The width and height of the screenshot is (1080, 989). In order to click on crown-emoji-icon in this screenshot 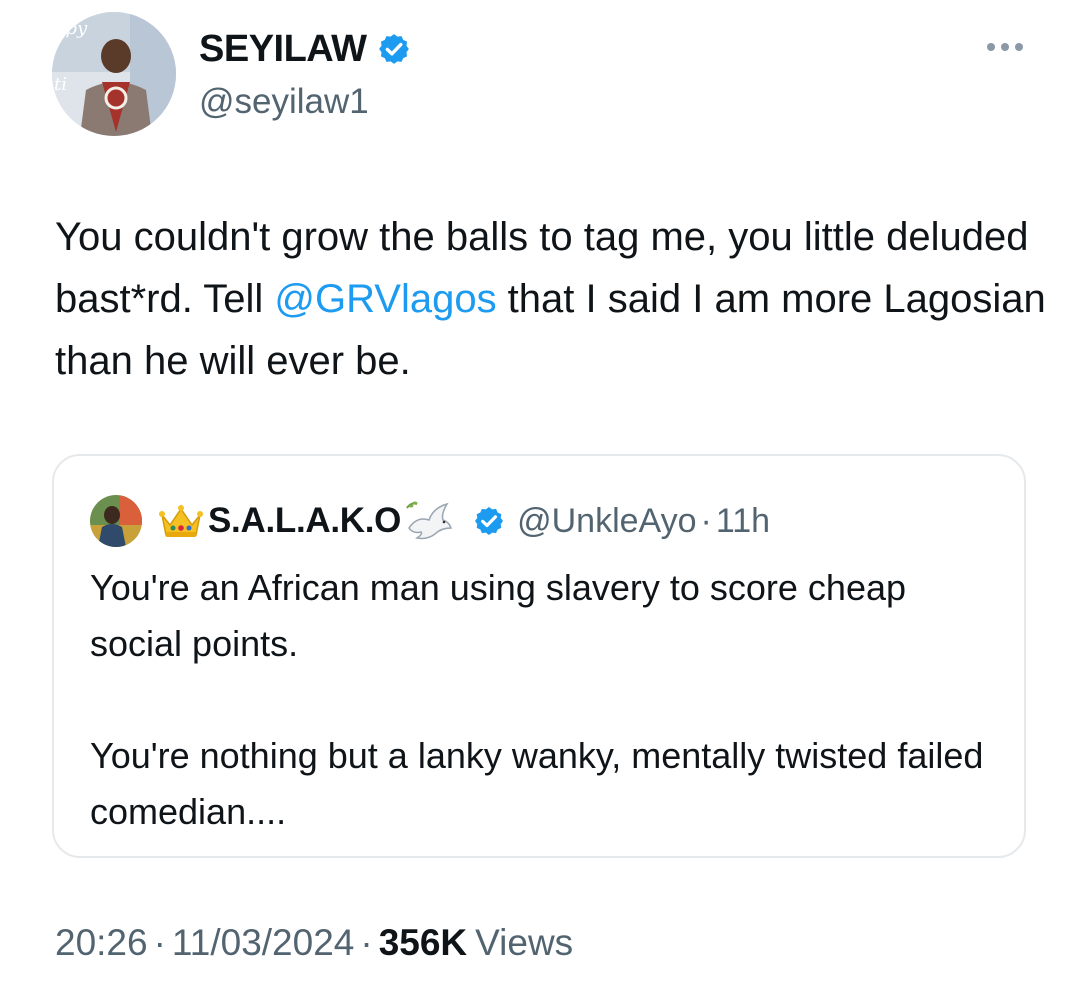, I will do `click(181, 521)`.